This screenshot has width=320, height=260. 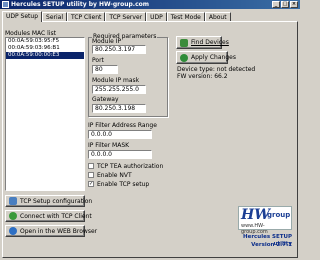 I want to click on globe-icon, so click(x=13, y=231).